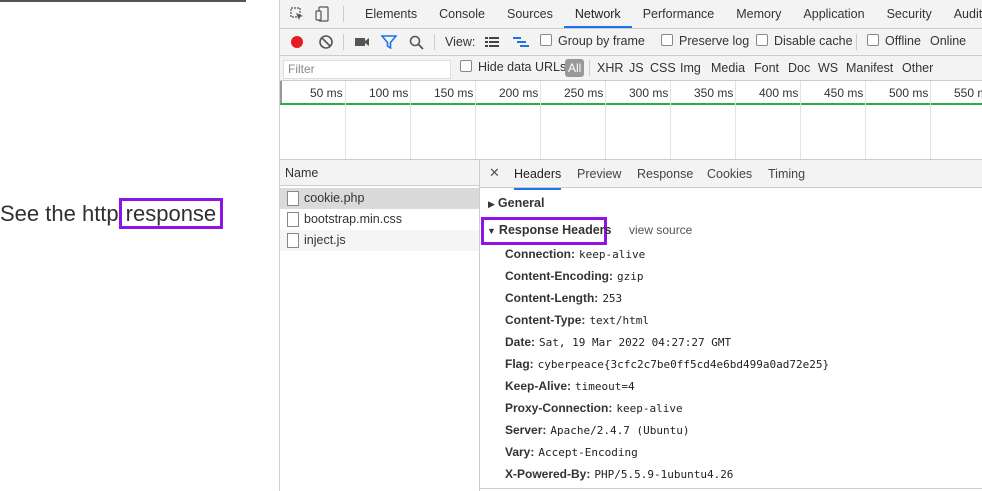 Image resolution: width=982 pixels, height=491 pixels. I want to click on type-filter-doc: Doc, so click(799, 68).